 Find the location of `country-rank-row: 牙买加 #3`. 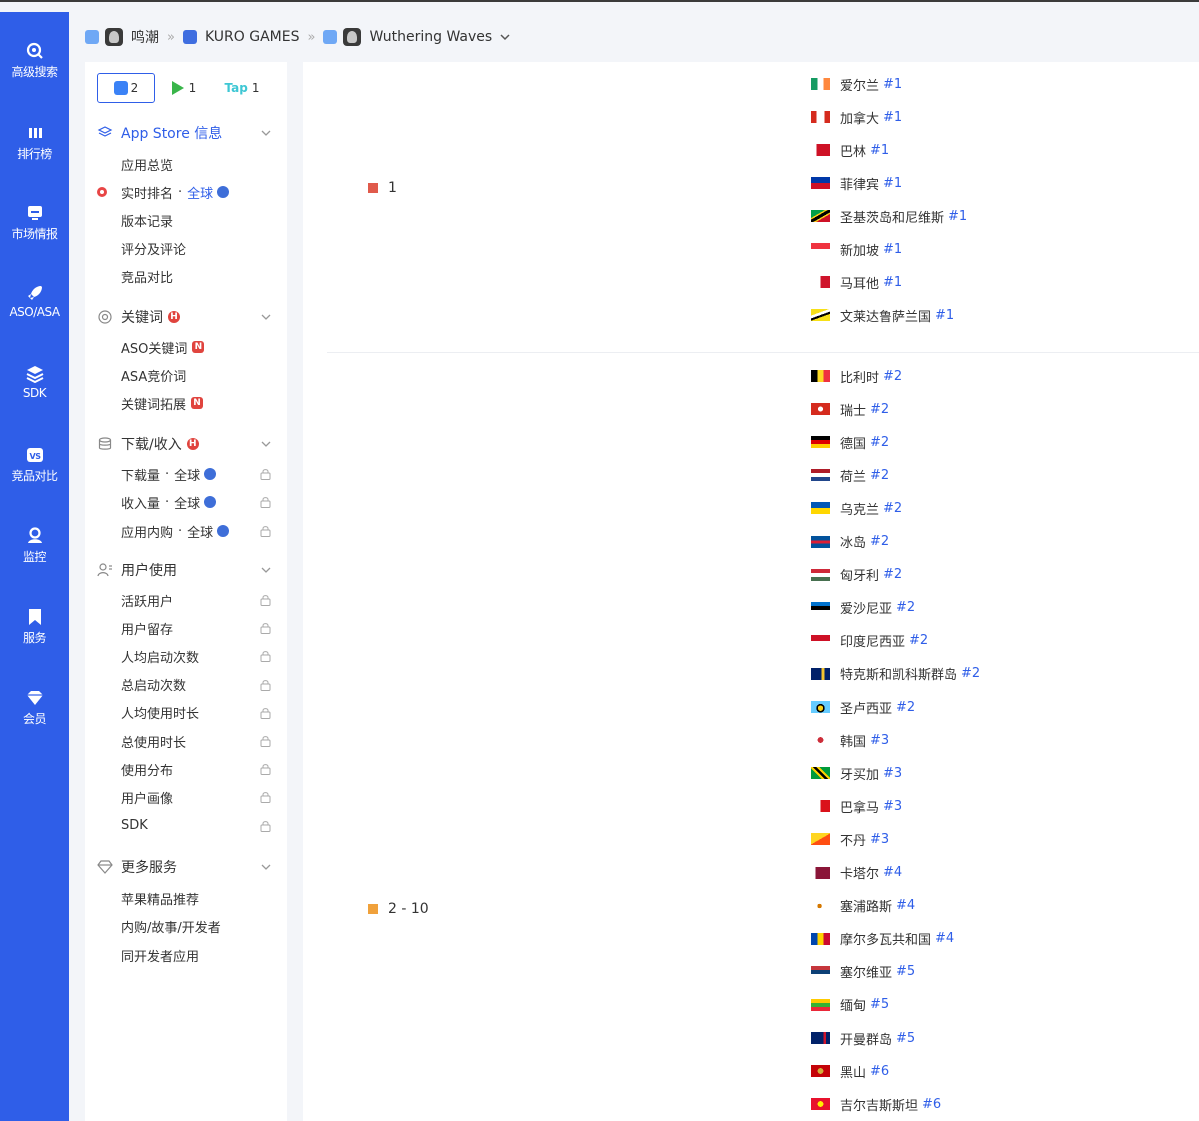

country-rank-row: 牙买加 #3 is located at coordinates (856, 773).